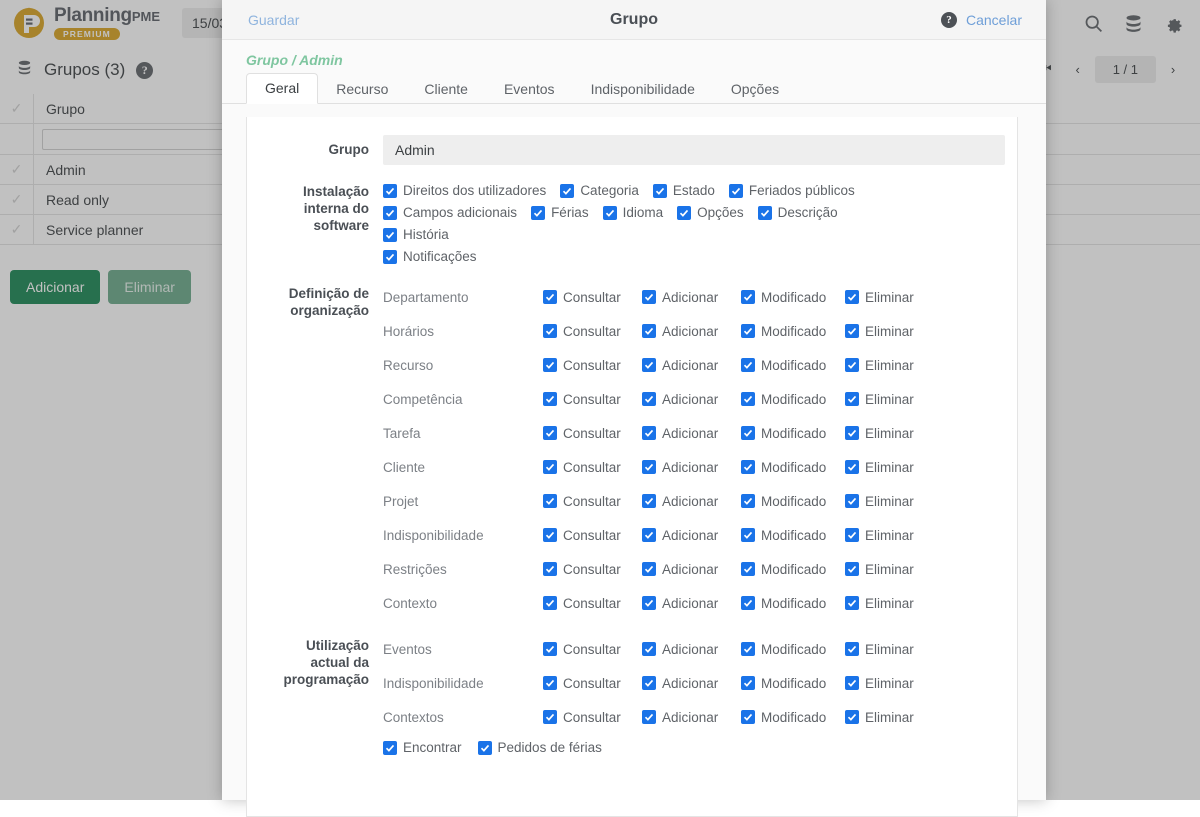 Image resolution: width=1200 pixels, height=817 pixels. What do you see at coordinates (949, 20) in the screenshot?
I see `help-icon: ?` at bounding box center [949, 20].